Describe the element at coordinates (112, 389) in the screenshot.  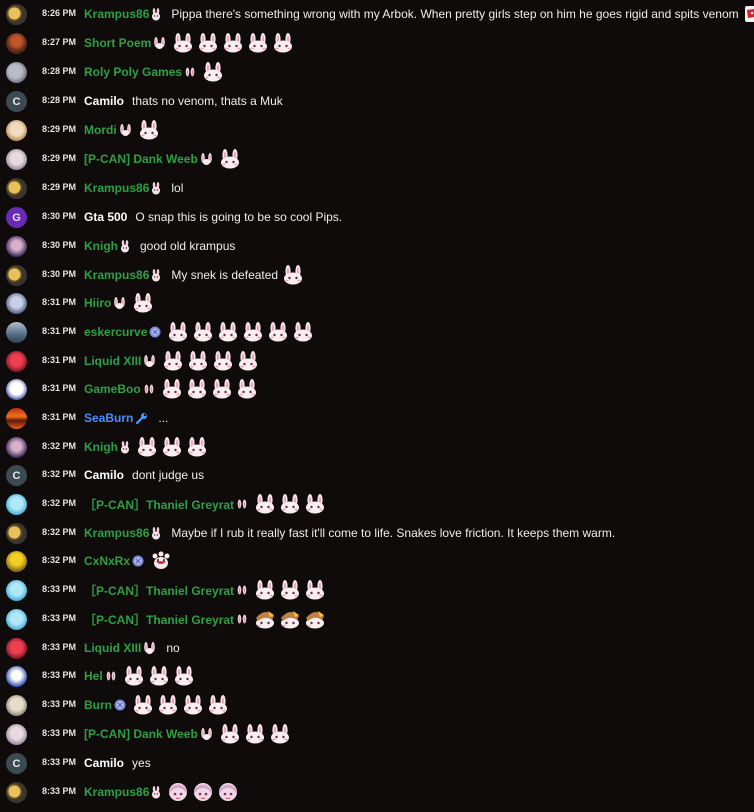
I see `username: GameBoo` at that location.